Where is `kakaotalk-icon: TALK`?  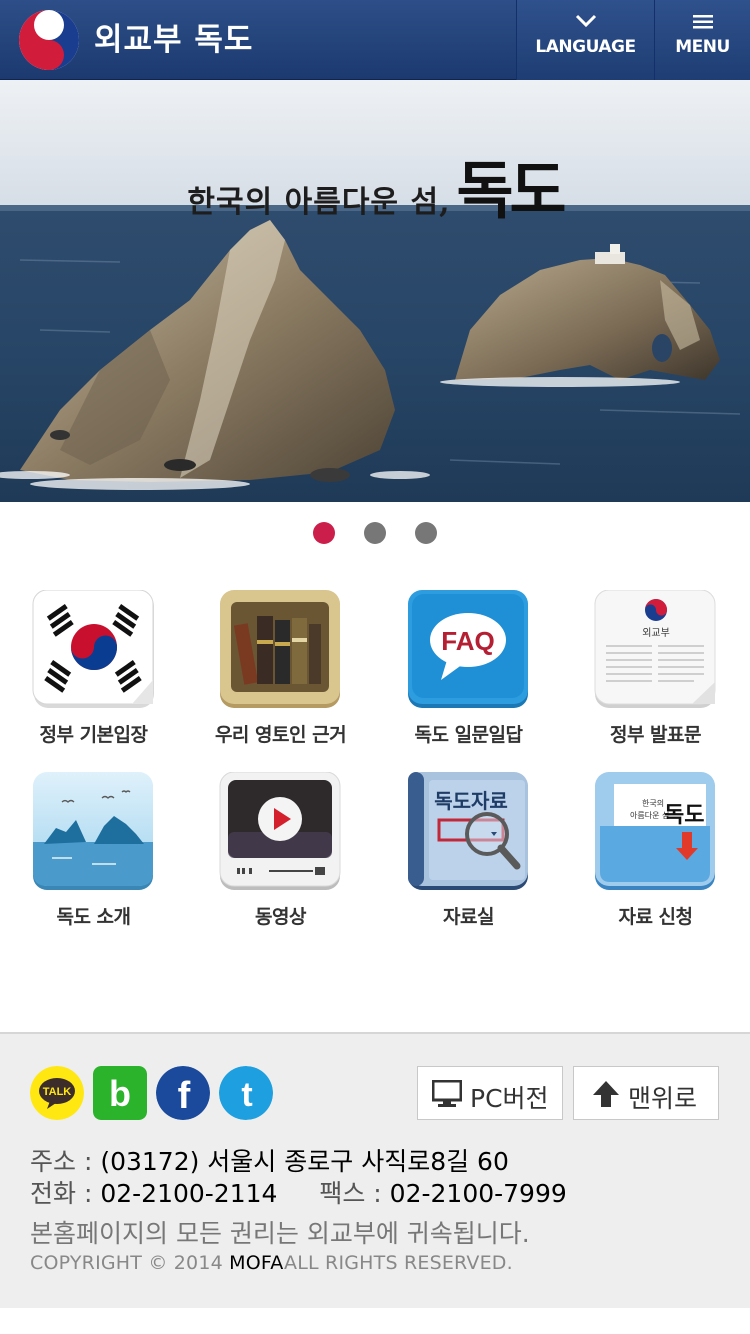
kakaotalk-icon: TALK is located at coordinates (57, 1093).